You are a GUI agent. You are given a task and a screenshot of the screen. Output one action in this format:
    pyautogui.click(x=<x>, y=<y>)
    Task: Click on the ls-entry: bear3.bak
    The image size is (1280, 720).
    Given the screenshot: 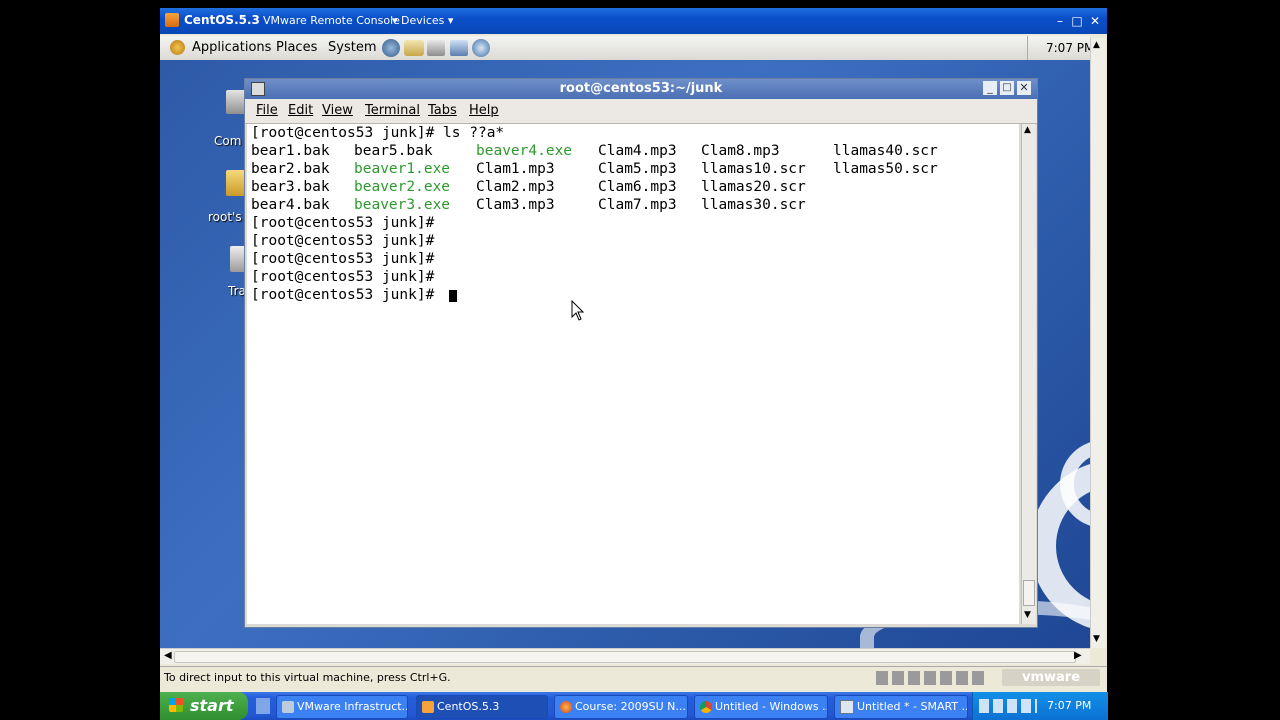 What is the action you would take?
    pyautogui.click(x=290, y=187)
    